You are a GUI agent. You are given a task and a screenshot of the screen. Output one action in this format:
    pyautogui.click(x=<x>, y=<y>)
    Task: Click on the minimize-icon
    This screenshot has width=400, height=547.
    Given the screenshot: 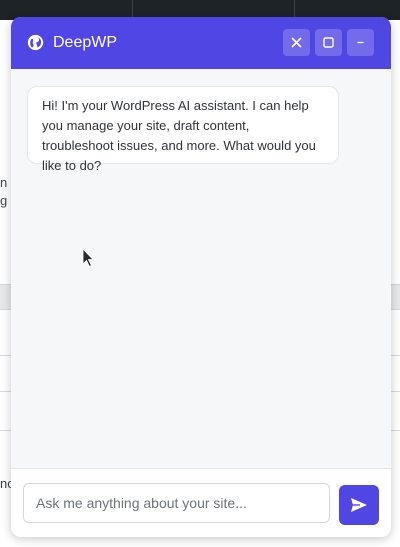 What is the action you would take?
    pyautogui.click(x=360, y=42)
    